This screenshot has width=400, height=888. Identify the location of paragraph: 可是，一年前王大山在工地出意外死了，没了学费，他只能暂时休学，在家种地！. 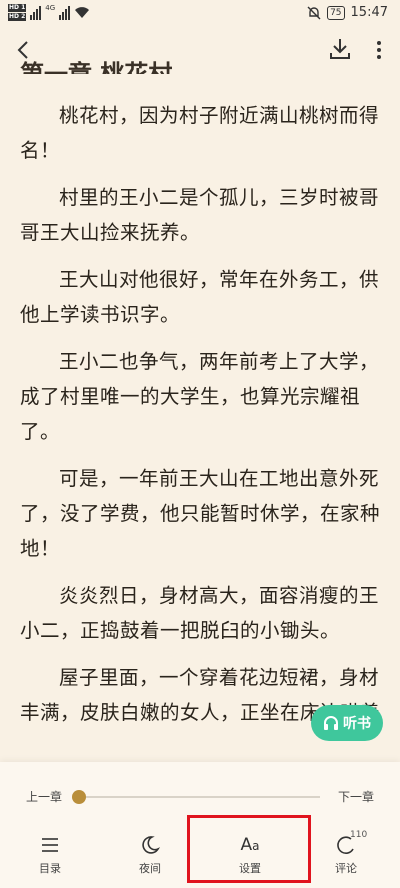
(200, 513).